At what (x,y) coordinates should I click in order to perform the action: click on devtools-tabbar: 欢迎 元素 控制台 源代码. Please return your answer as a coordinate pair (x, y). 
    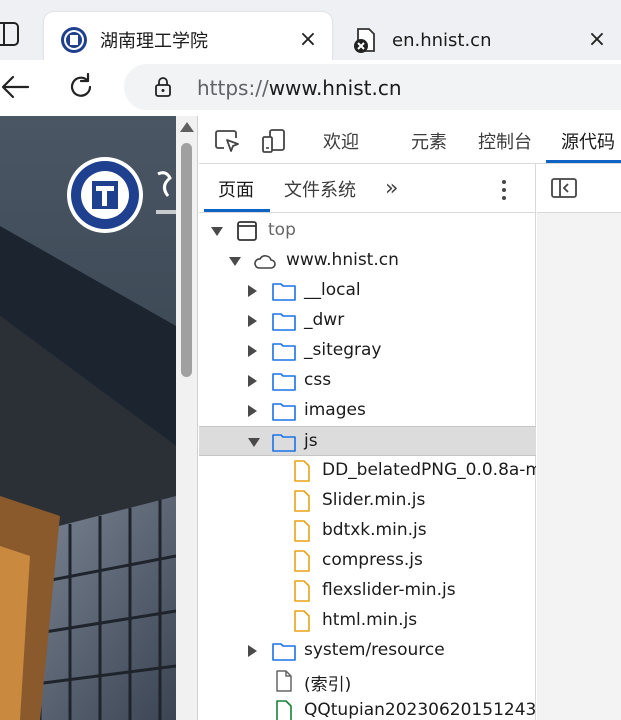
    Looking at the image, I should click on (410, 140).